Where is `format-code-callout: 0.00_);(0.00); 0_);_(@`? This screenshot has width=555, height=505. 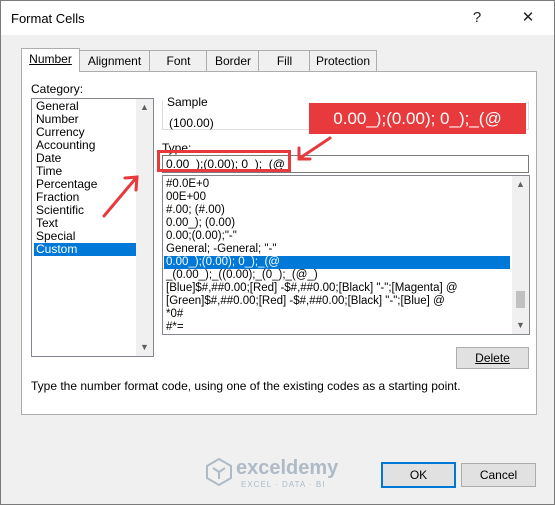
format-code-callout: 0.00_);(0.00); 0_);_(@ is located at coordinates (417, 118).